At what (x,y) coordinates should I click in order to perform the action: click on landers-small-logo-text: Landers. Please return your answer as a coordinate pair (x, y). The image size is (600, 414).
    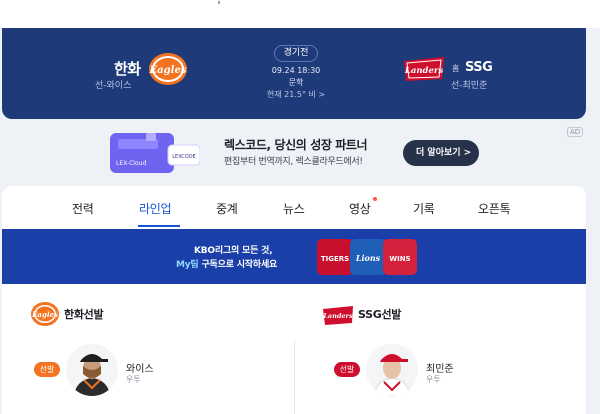
    Looking at the image, I should click on (337, 316).